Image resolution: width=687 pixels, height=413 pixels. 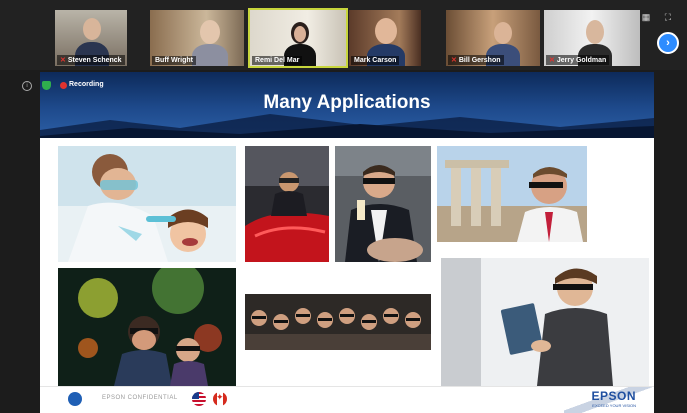 I want to click on company-dot-icon, so click(x=75, y=399).